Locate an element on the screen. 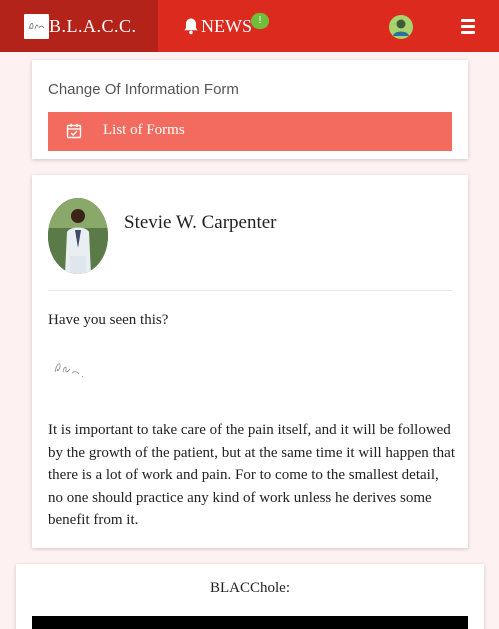 This screenshot has height=629, width=499. news-badge: ! is located at coordinates (260, 21).